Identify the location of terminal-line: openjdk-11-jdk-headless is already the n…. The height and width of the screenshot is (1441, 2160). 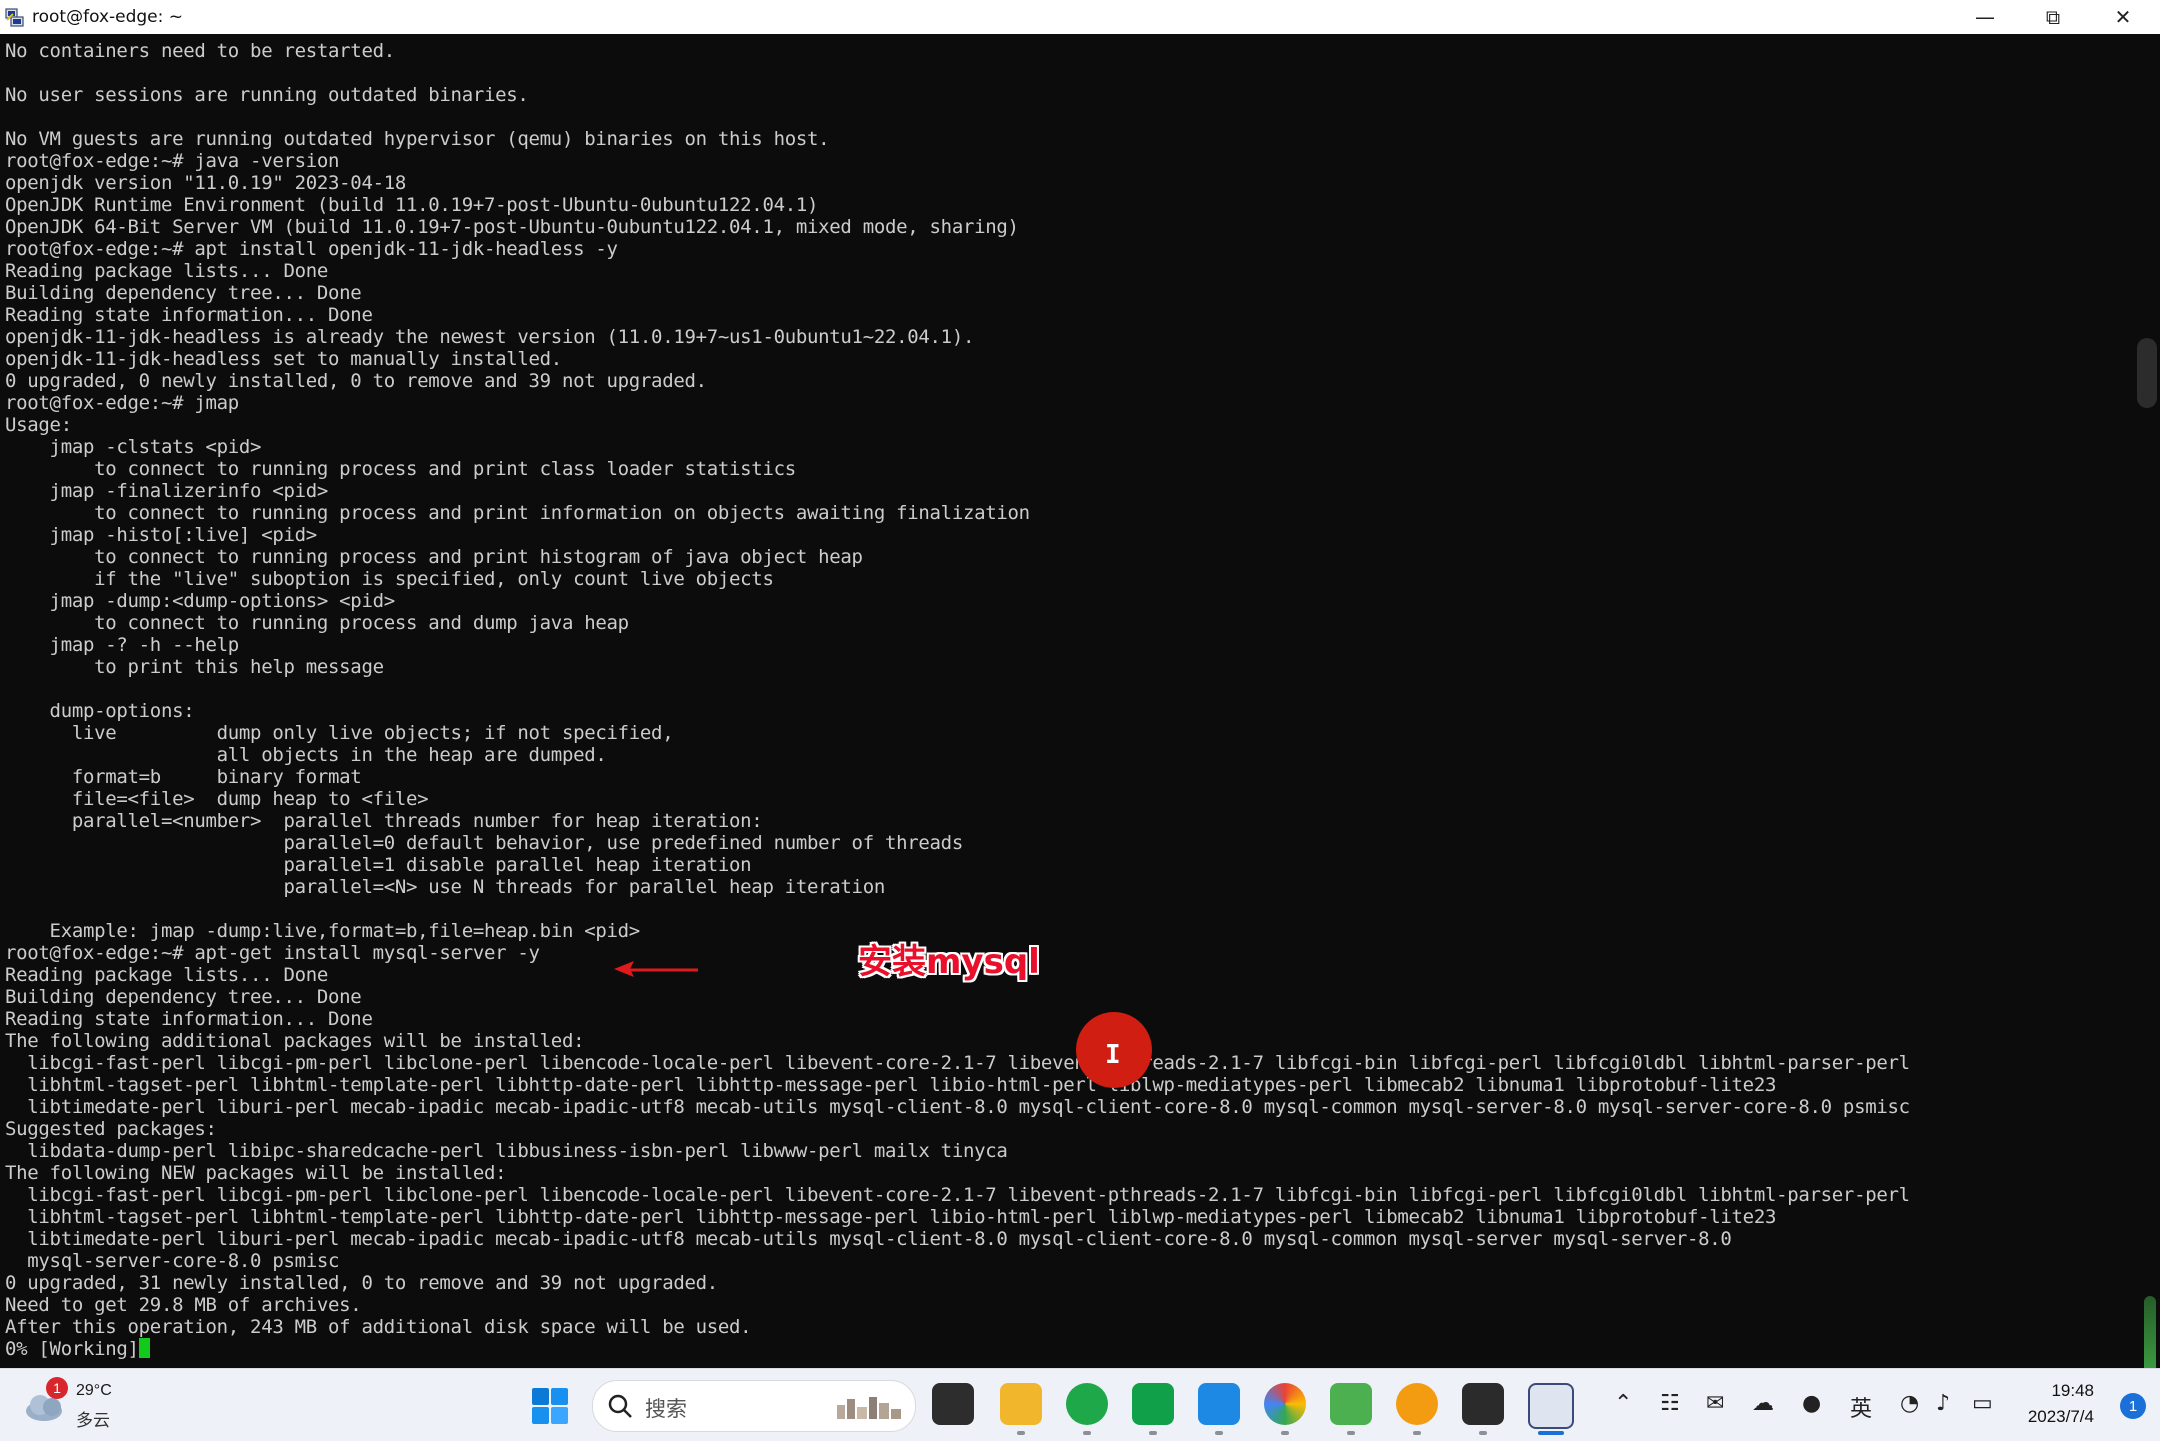
(490, 337).